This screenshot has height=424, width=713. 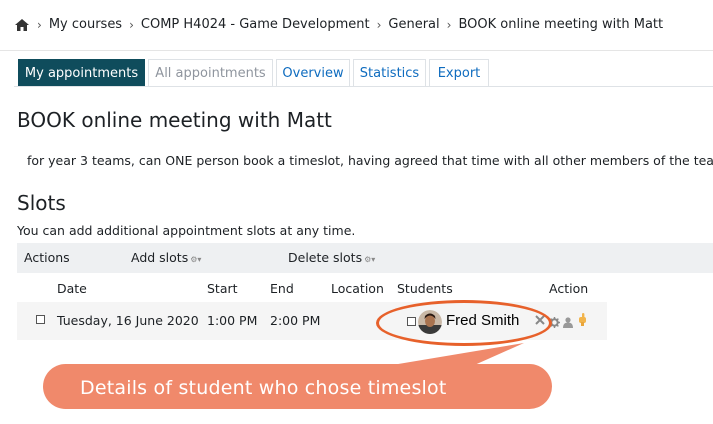 I want to click on callout-bubble, so click(x=297, y=376).